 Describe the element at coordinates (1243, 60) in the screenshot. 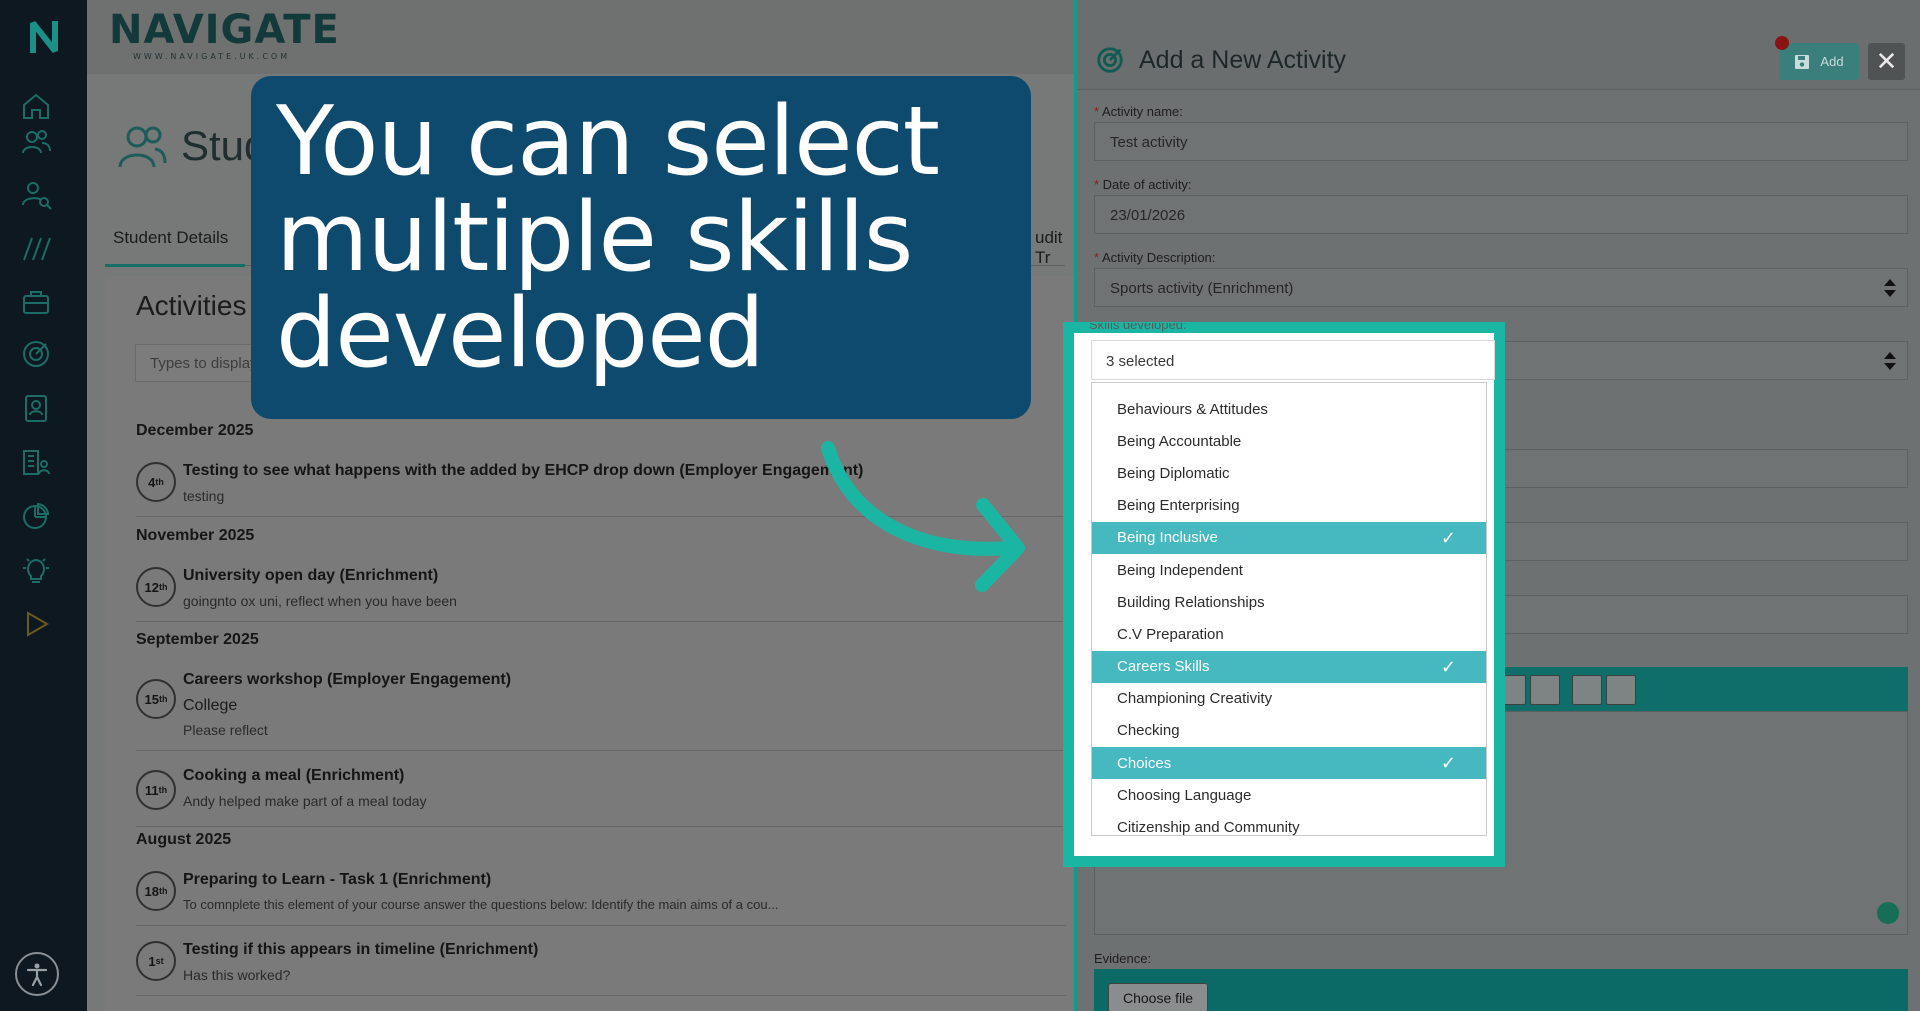

I see `drawer-title: Add a New Activity` at that location.